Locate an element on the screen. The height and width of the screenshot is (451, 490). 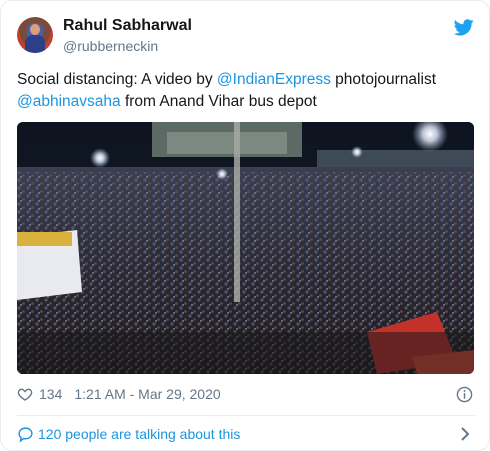
speech-bubble-icon is located at coordinates (25, 434).